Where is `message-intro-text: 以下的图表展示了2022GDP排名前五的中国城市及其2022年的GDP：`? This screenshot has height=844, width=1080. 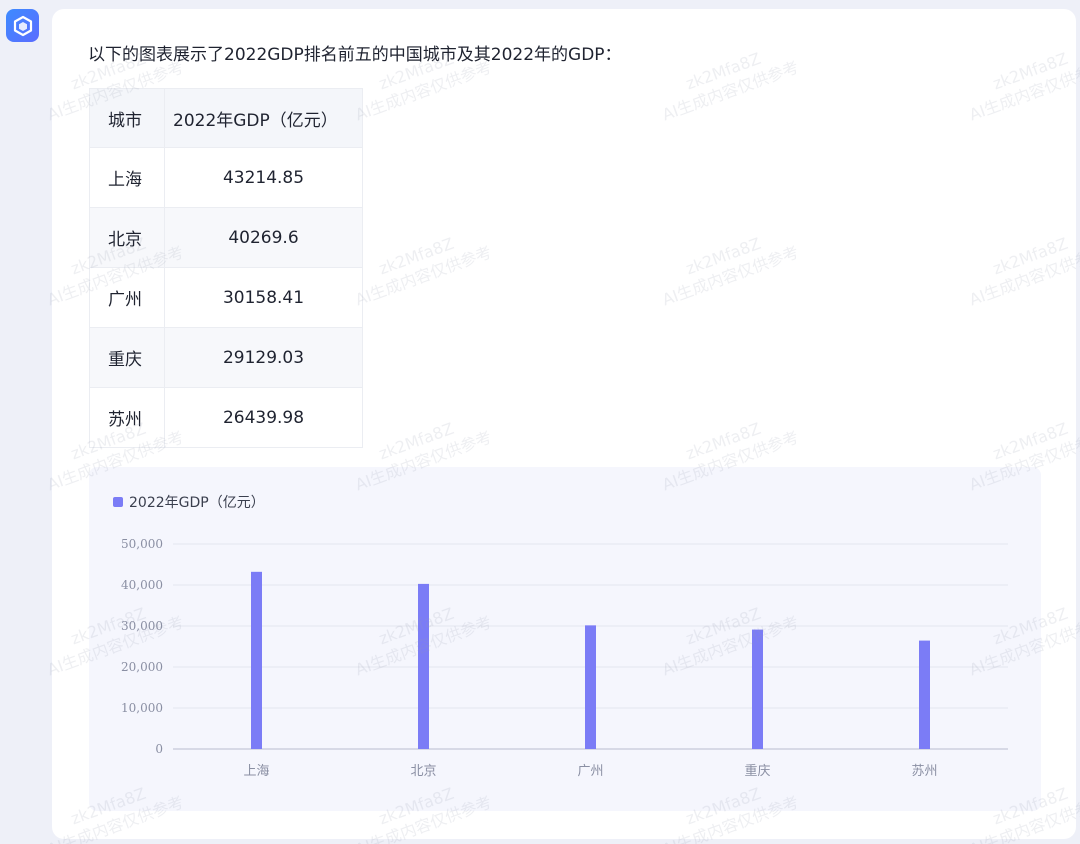 message-intro-text: 以下的图表展示了2022GDP排名前五的中国城市及其2022年的GDP： is located at coordinates (355, 55).